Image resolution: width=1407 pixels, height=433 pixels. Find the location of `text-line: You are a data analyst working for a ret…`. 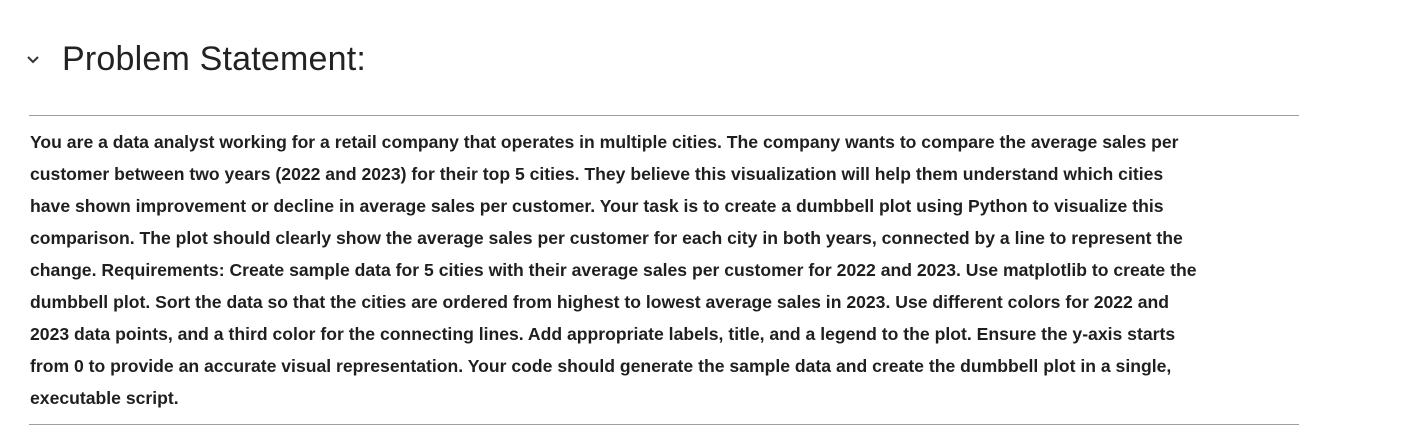

text-line: You are a data analyst working for a ret… is located at coordinates (604, 142).